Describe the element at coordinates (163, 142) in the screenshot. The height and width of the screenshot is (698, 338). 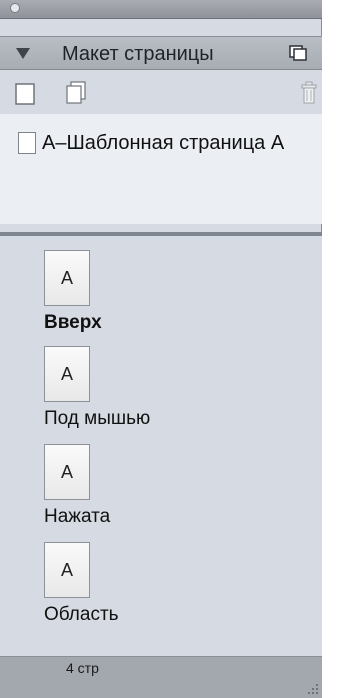
I see `master-page-label: A–Шаблонная страница A` at that location.